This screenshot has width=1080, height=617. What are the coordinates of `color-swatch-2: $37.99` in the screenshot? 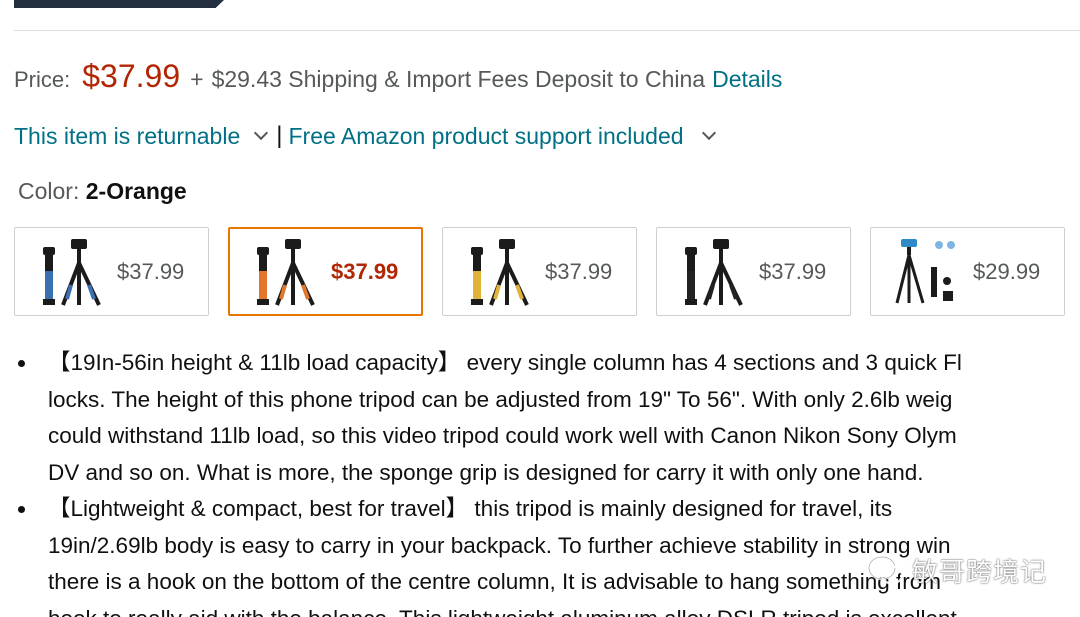 It's located at (325, 271).